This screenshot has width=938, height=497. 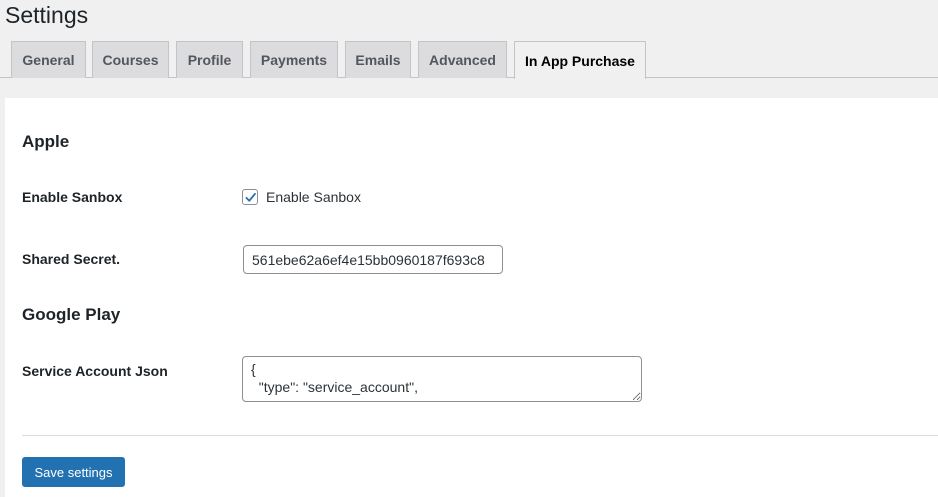 What do you see at coordinates (72, 197) in the screenshot?
I see `enable-sandbox-label: Enable Sanbox` at bounding box center [72, 197].